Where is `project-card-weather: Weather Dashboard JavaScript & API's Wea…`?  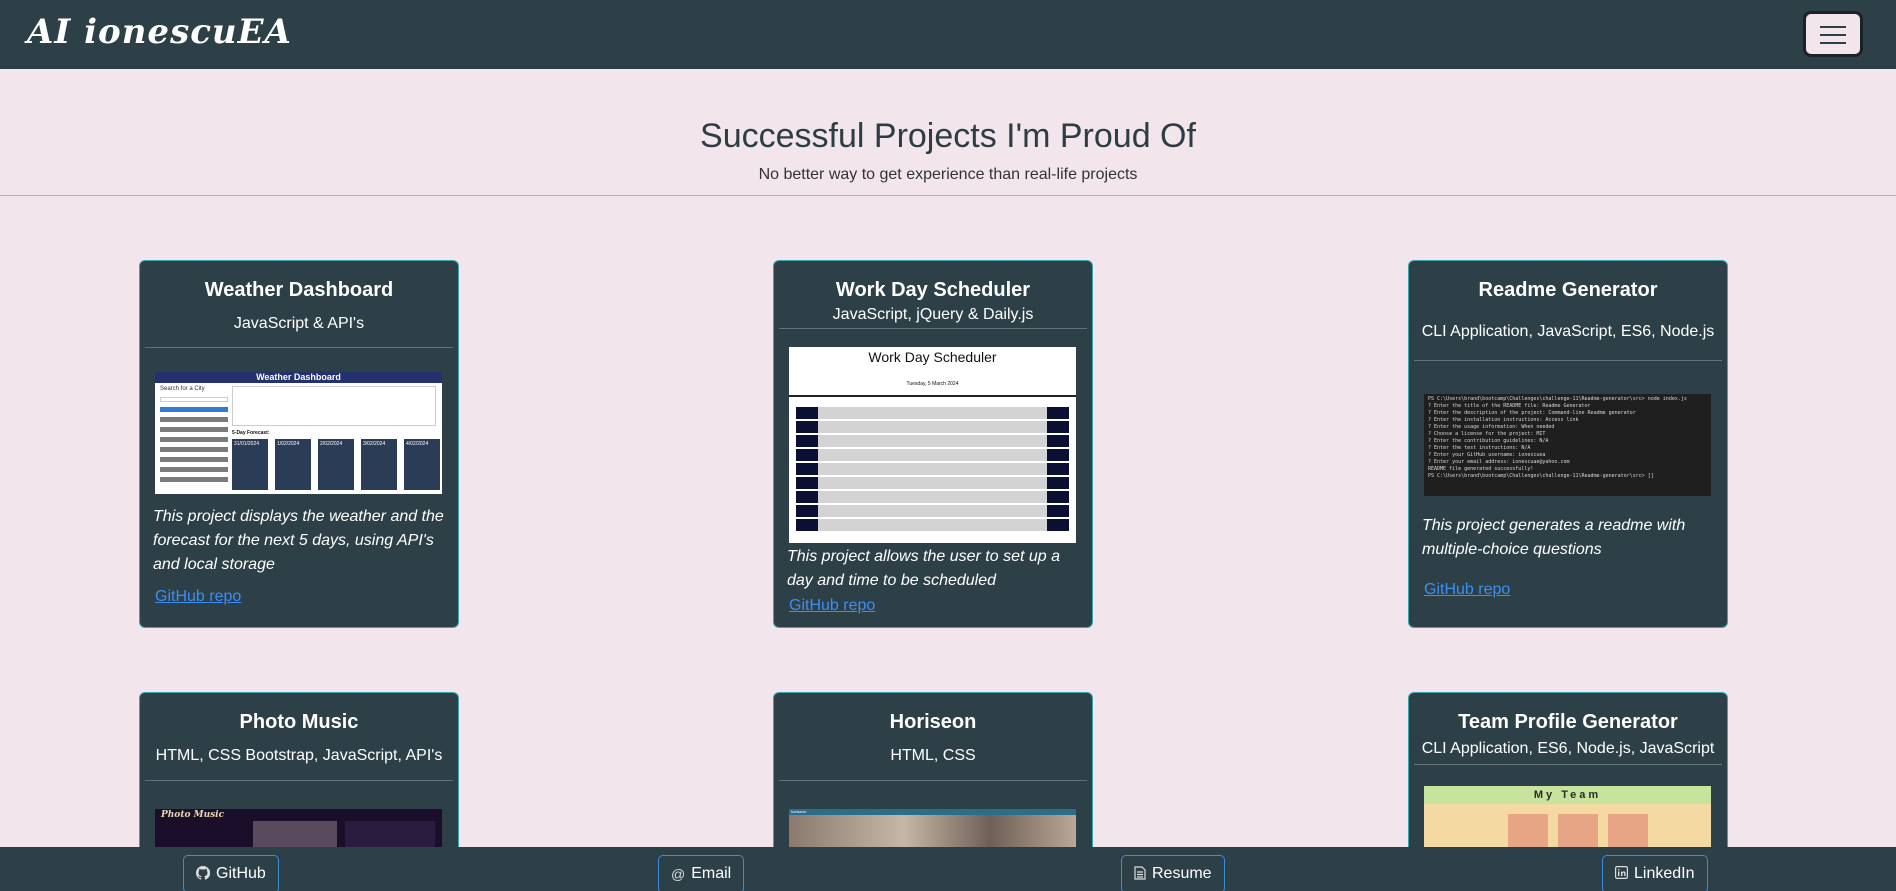
project-card-weather: Weather Dashboard JavaScript & API's Wea… is located at coordinates (299, 444).